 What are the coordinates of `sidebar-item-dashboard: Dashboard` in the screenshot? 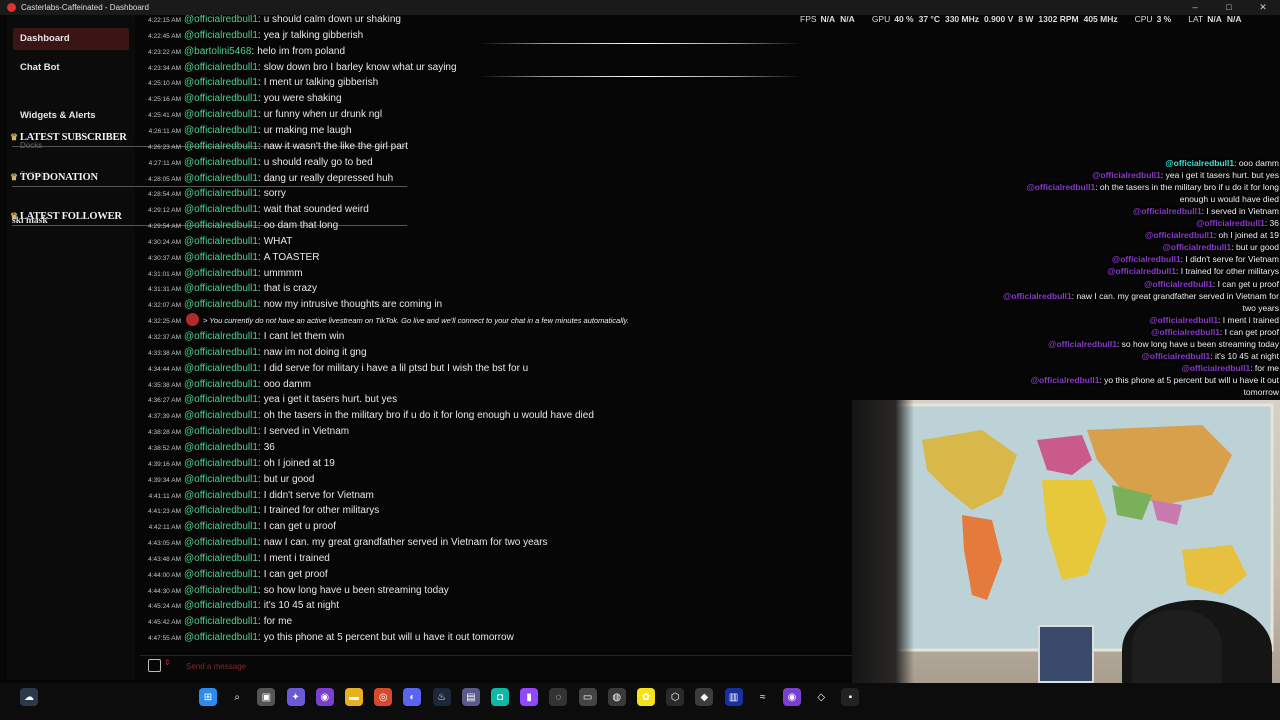 It's located at (71, 39).